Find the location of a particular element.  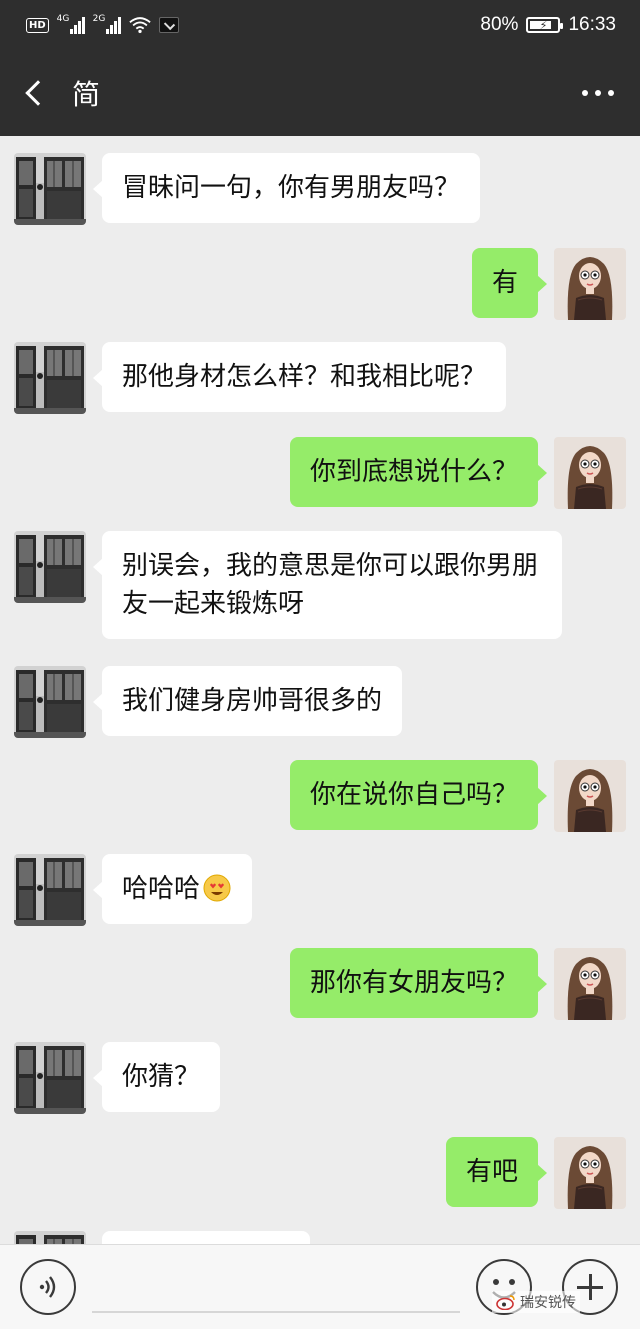

signal-2g-icon: 2G is located at coordinates (106, 24).